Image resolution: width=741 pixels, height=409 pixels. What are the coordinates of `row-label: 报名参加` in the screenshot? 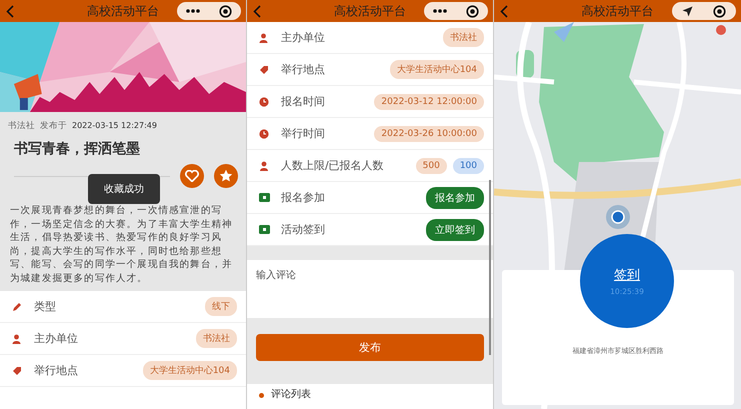 It's located at (303, 197).